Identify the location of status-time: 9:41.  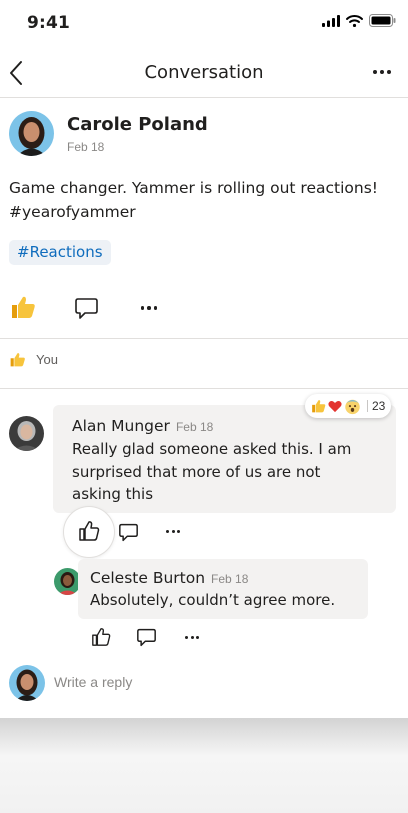
(49, 23).